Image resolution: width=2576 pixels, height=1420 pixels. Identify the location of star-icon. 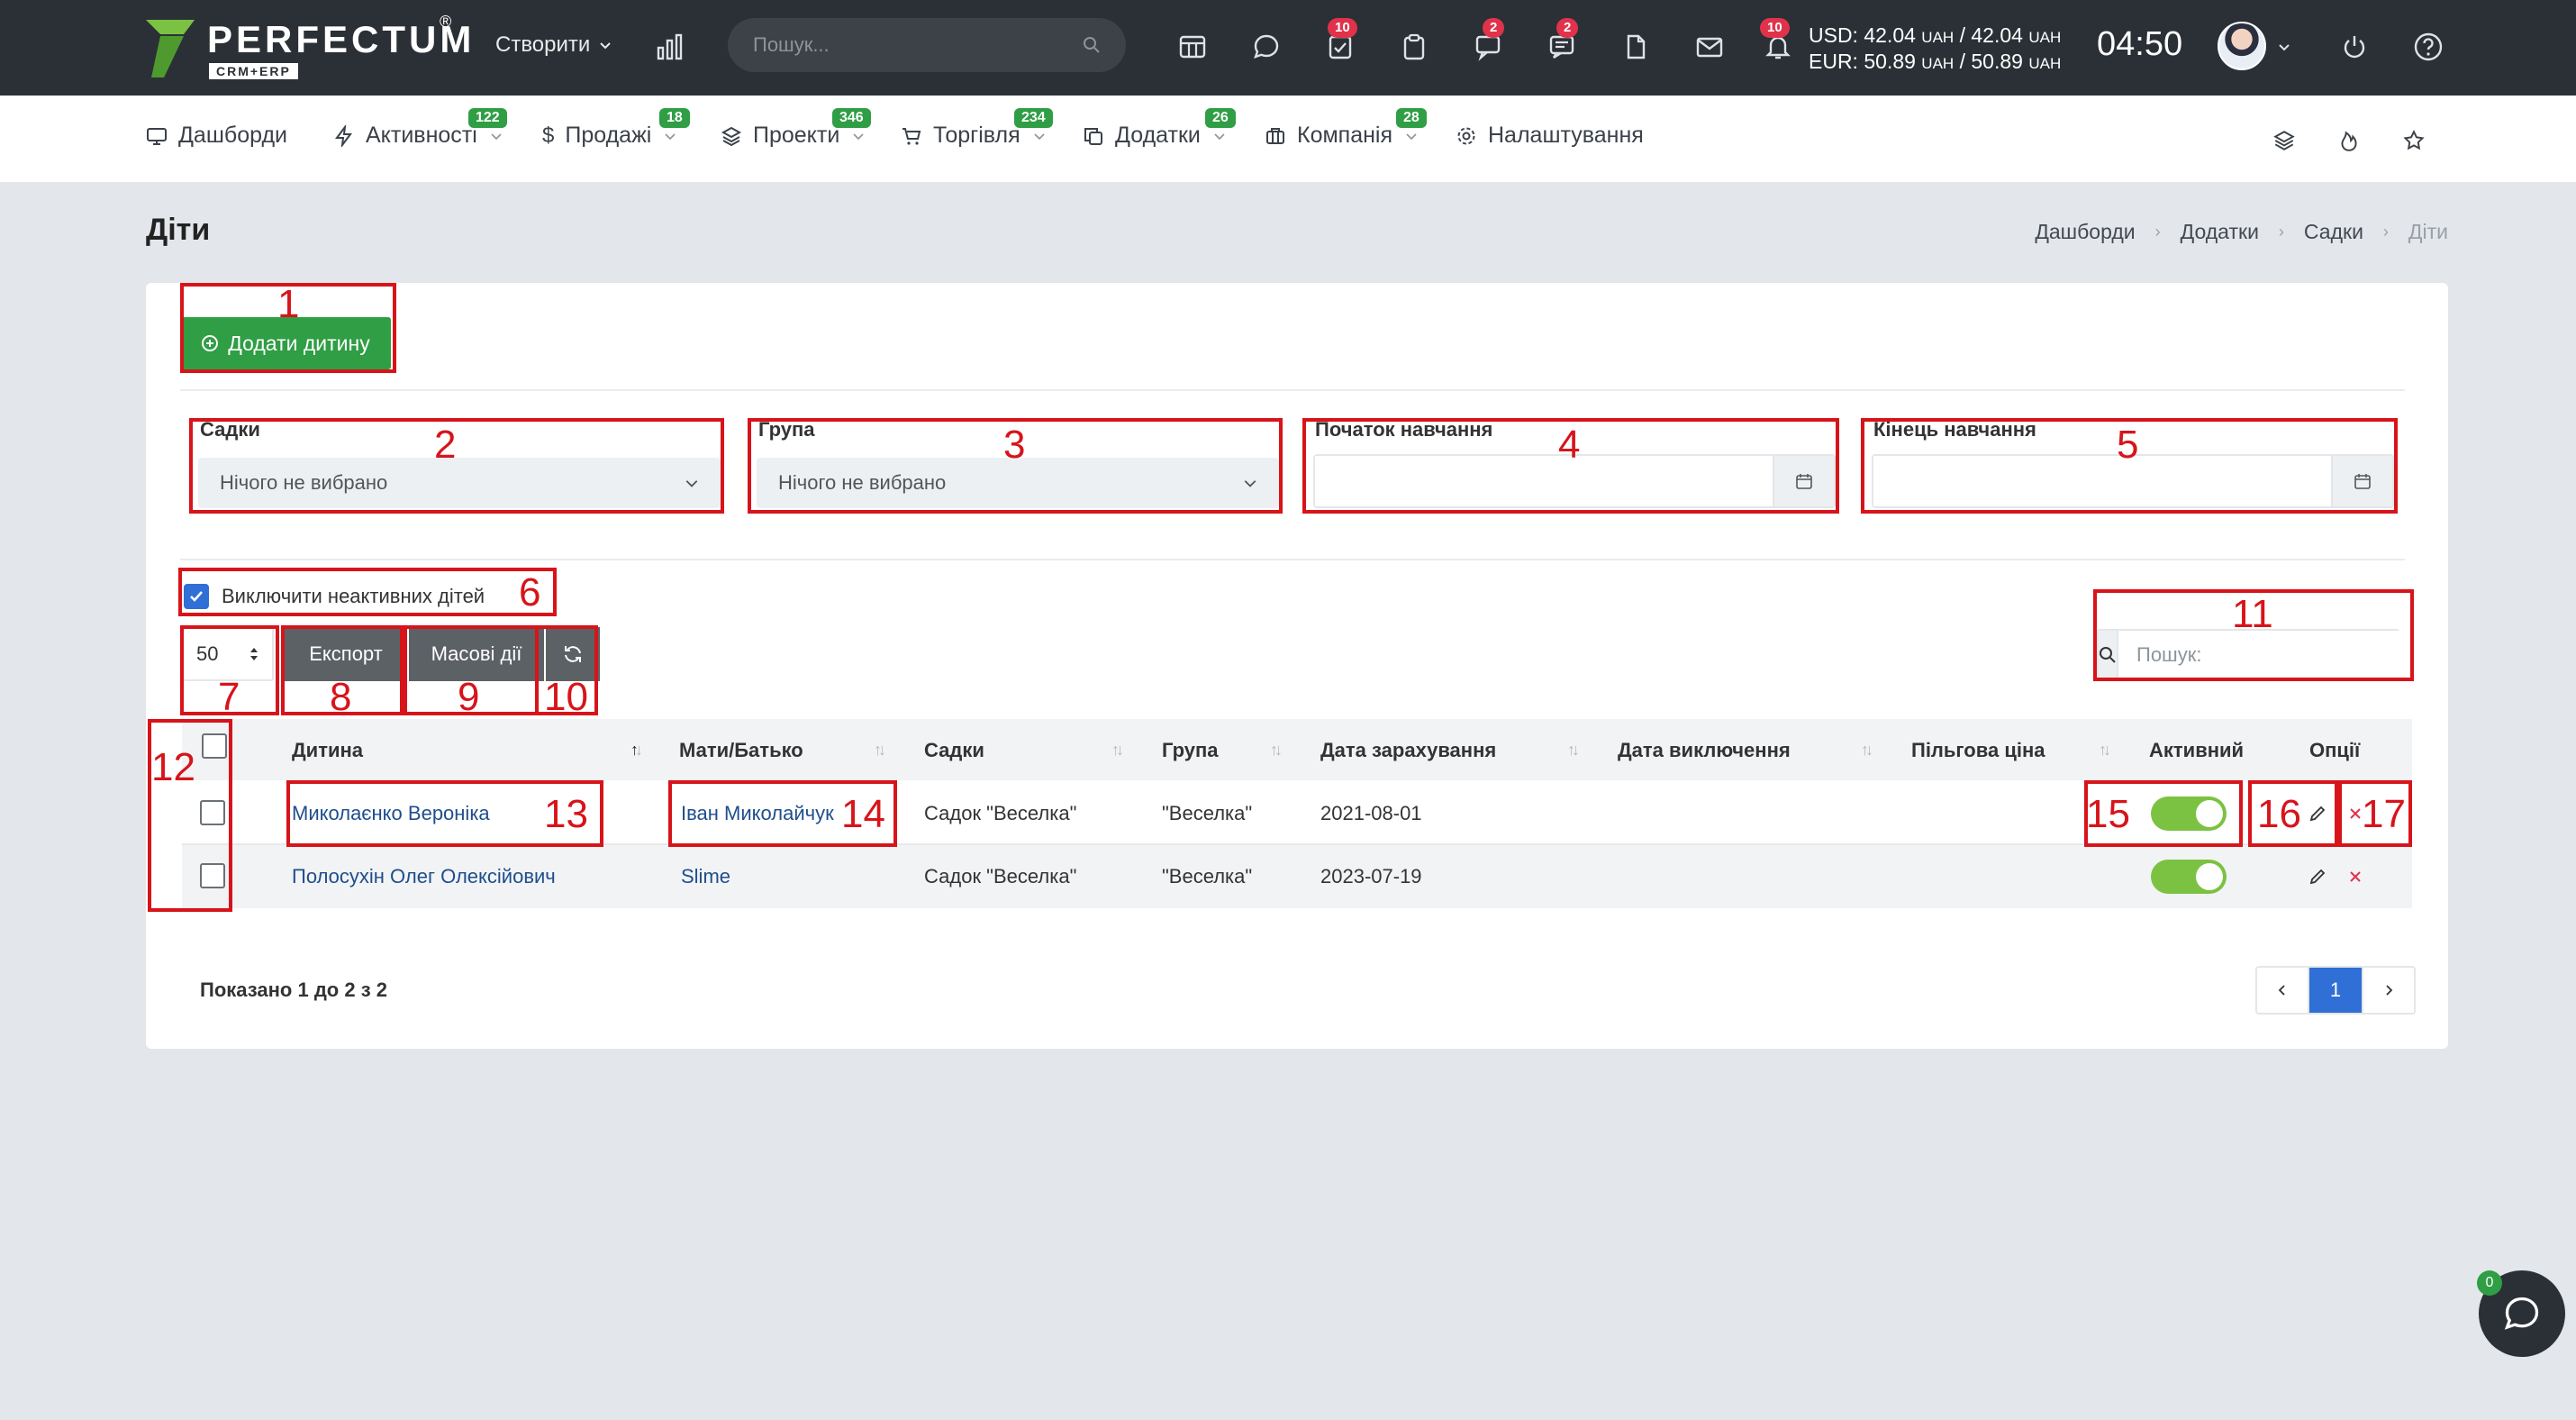
(2414, 141).